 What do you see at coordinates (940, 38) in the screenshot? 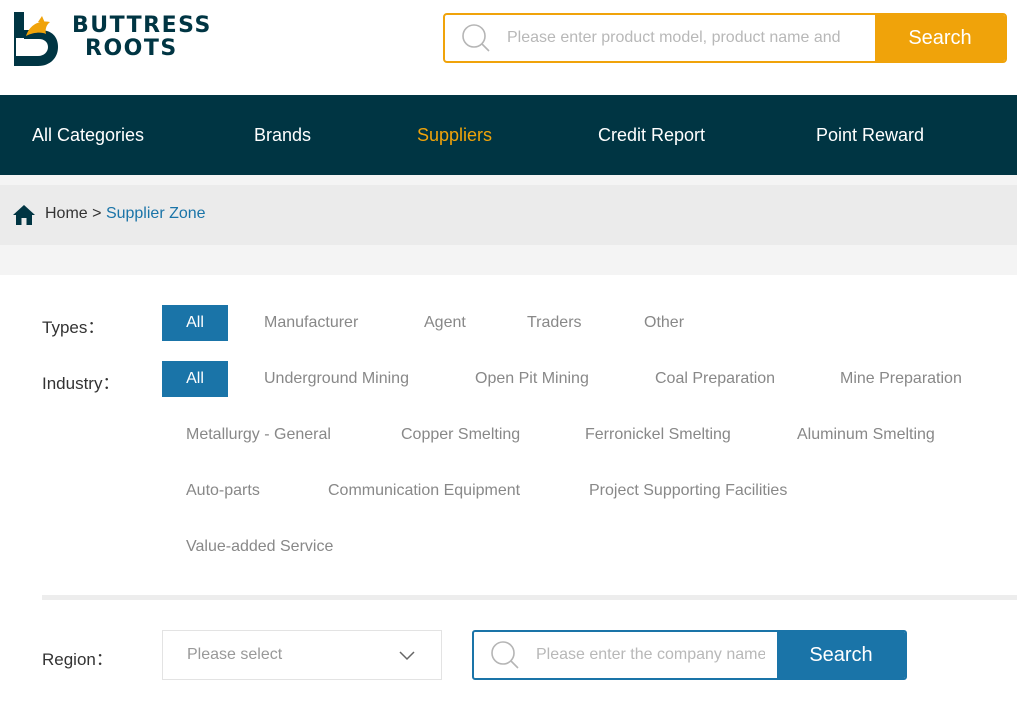
I see `product-search-button: Search` at bounding box center [940, 38].